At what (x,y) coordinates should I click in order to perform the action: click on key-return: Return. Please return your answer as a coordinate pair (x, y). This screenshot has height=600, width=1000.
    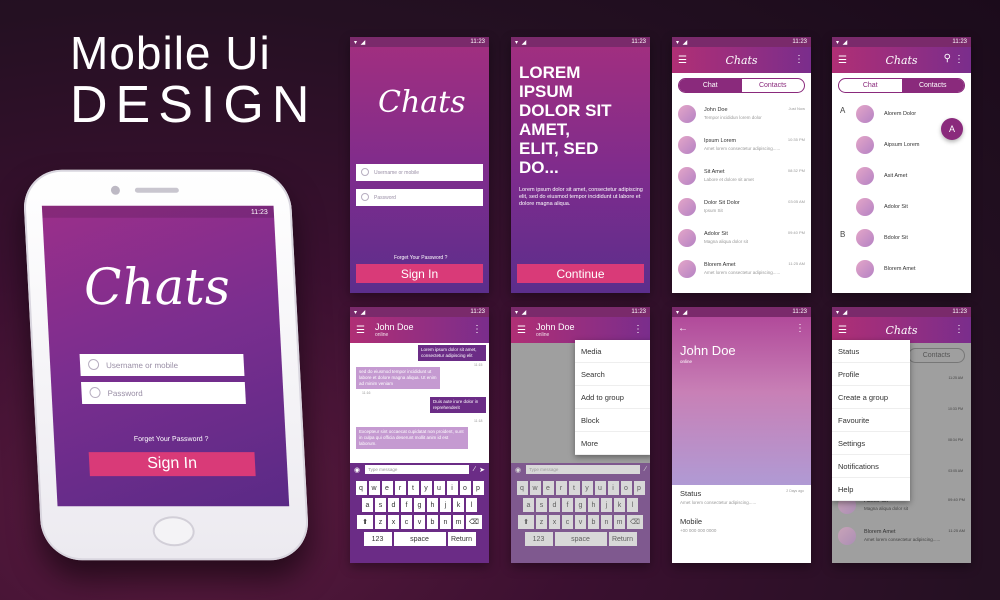
    Looking at the image, I should click on (461, 539).